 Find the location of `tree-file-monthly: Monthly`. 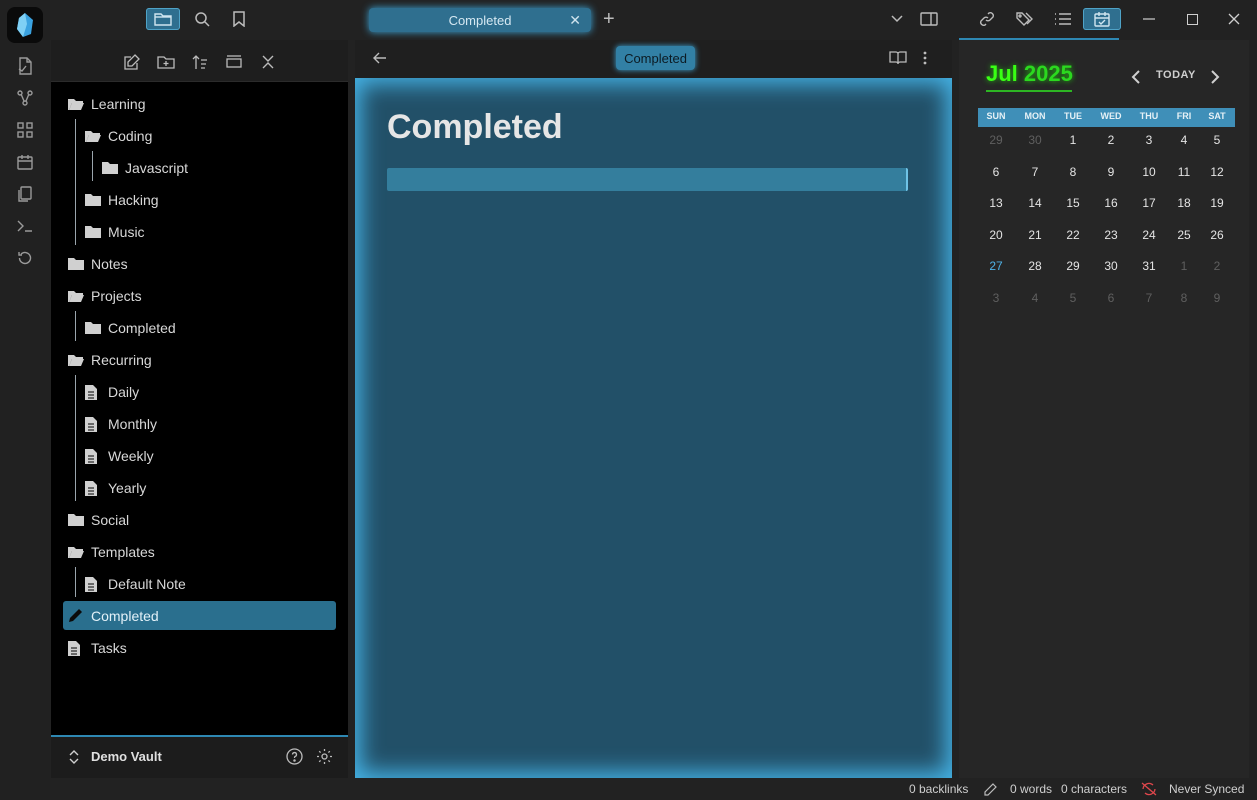

tree-file-monthly: Monthly is located at coordinates (120, 424).